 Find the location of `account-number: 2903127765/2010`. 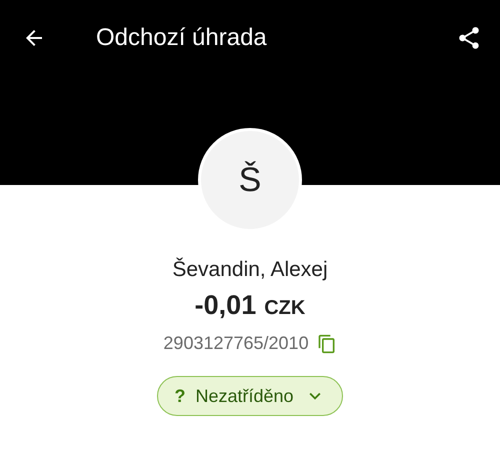

account-number: 2903127765/2010 is located at coordinates (236, 343).